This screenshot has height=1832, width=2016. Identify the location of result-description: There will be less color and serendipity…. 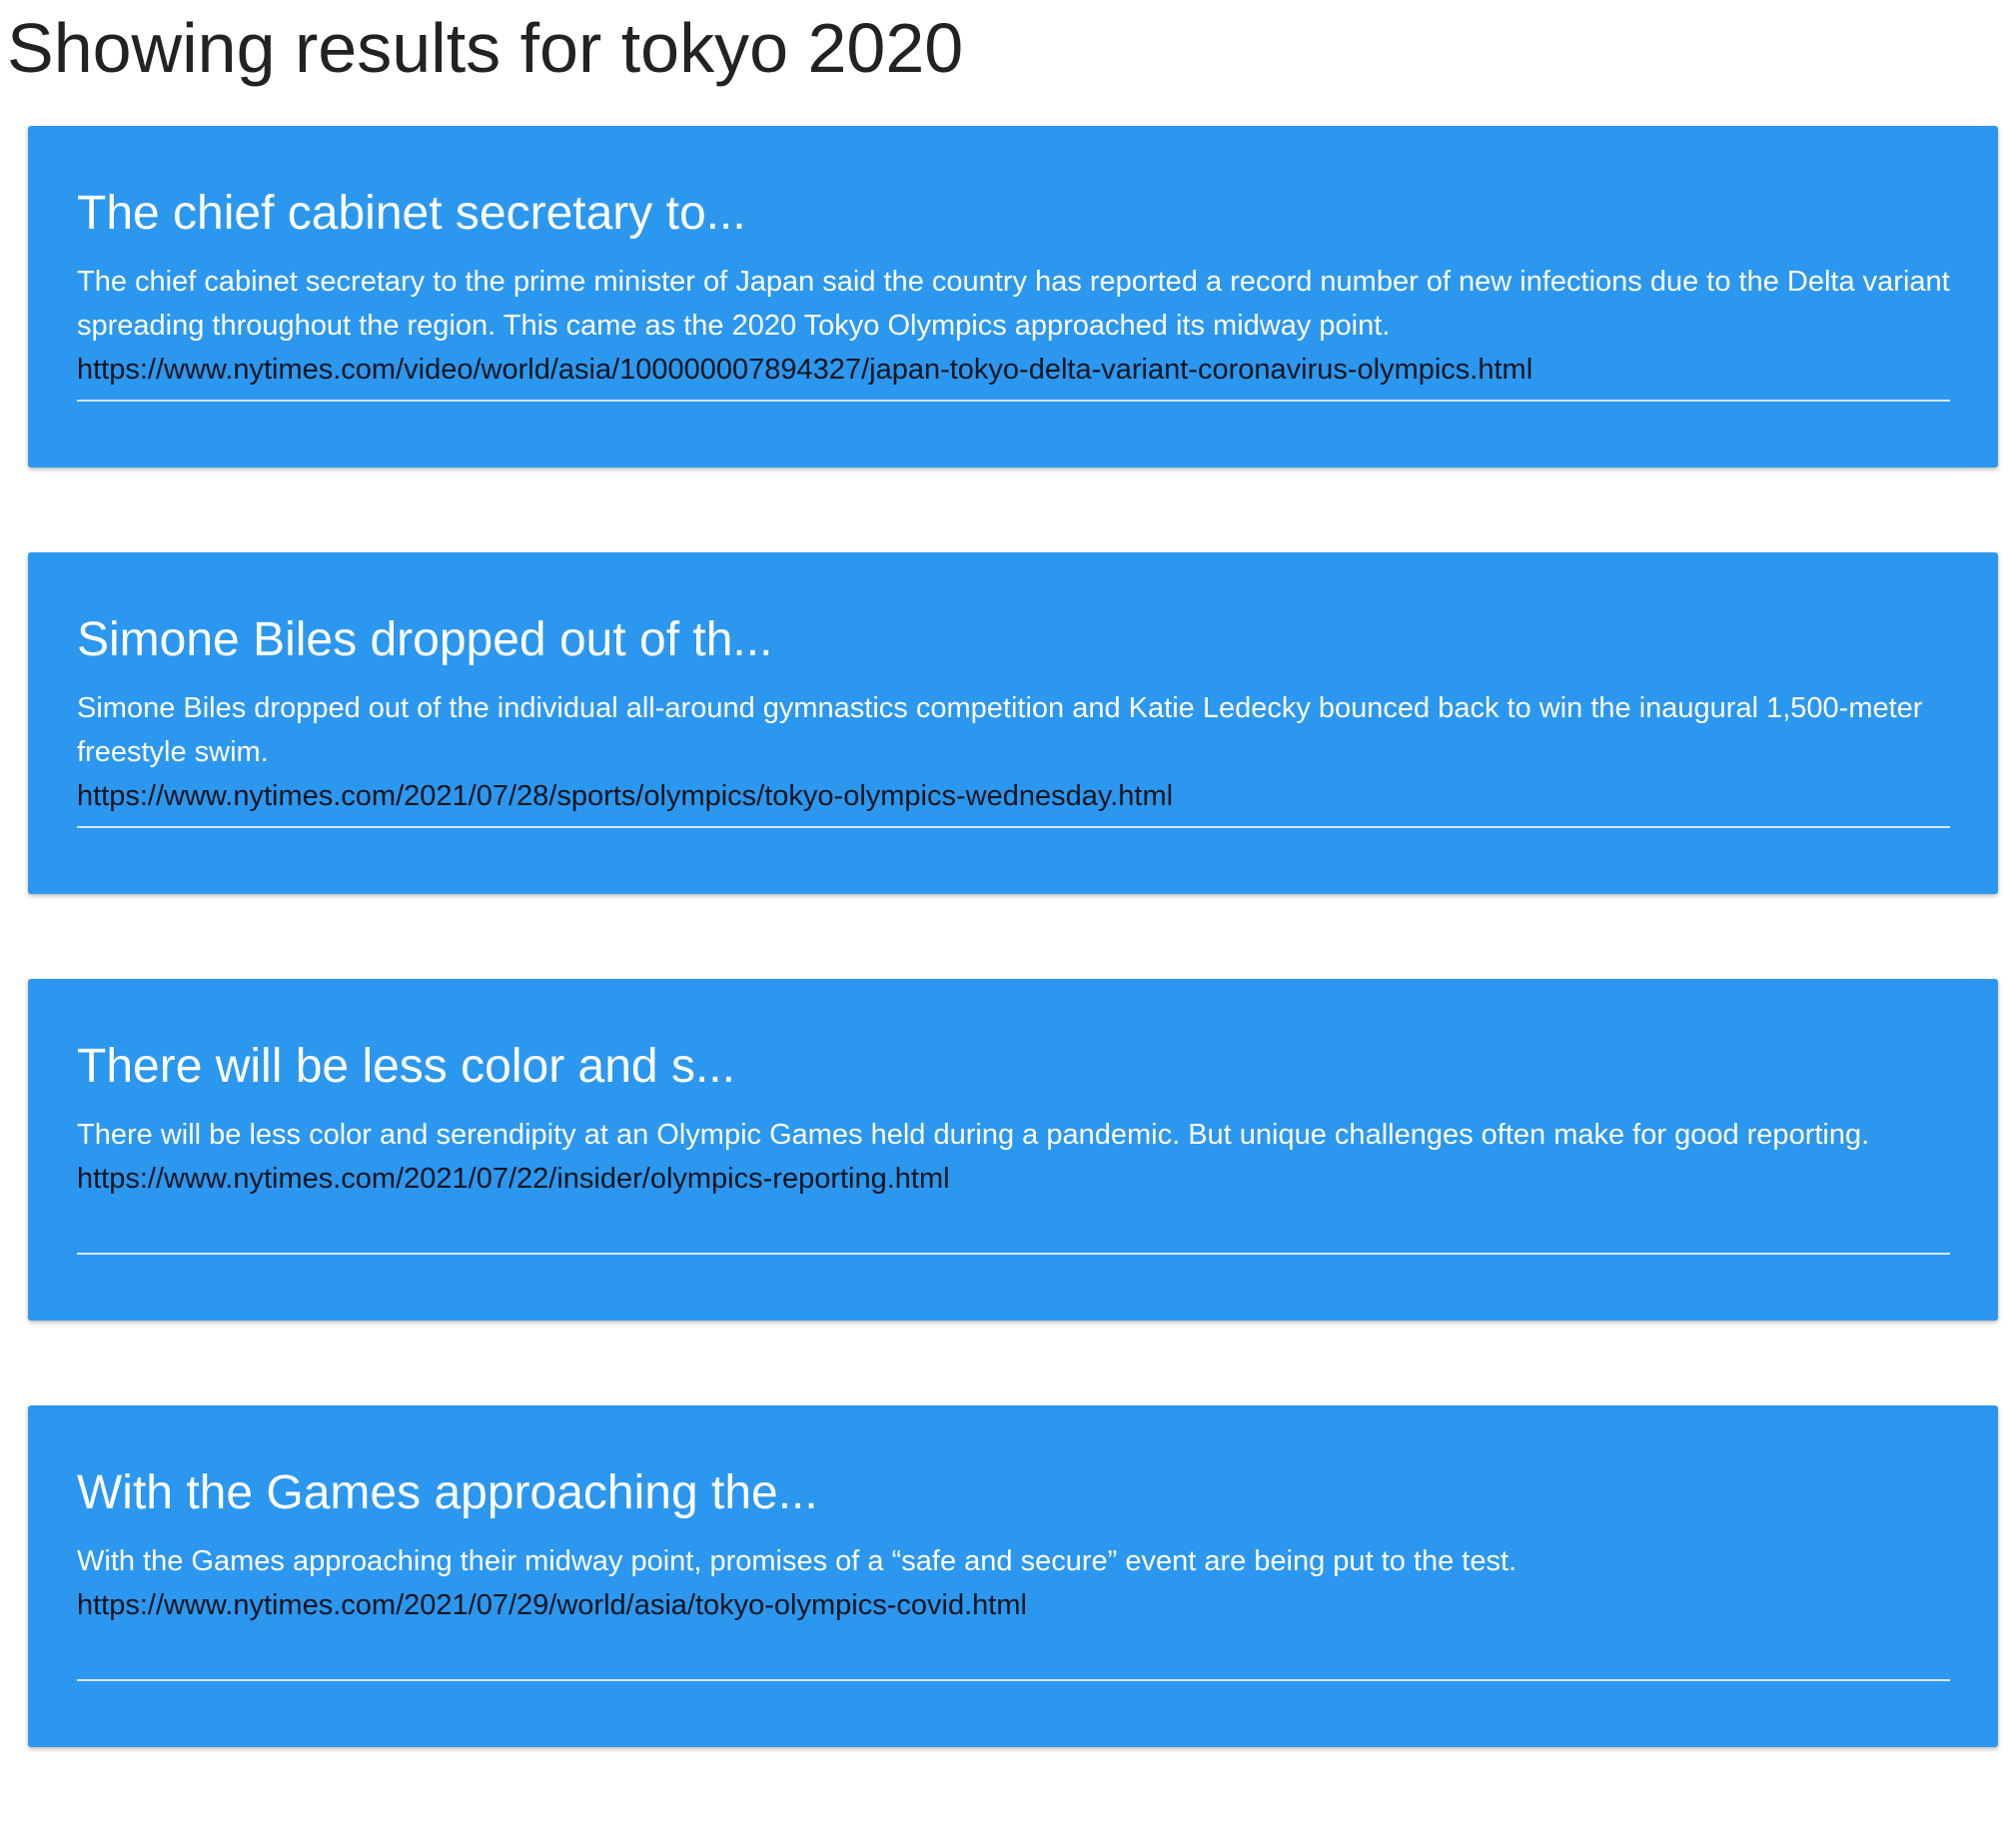
(973, 1135).